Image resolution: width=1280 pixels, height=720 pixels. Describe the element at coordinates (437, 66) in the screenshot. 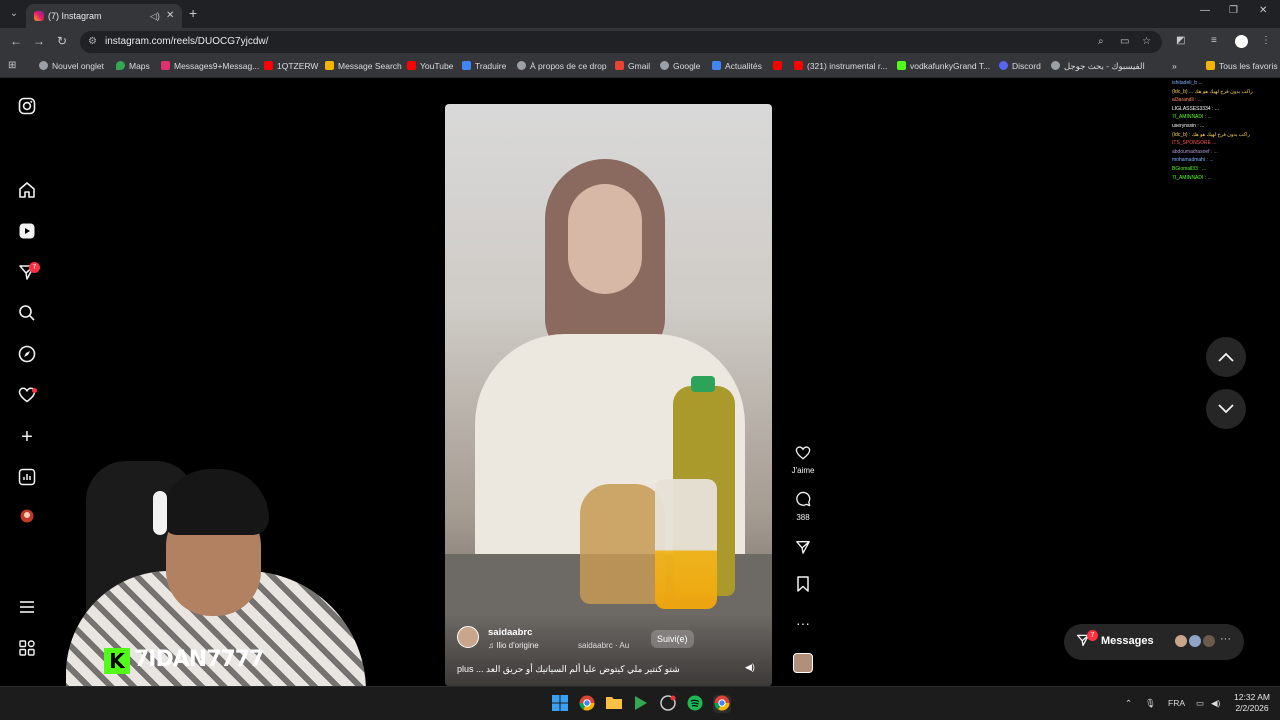

I see `bookmark-label: YouTube` at that location.